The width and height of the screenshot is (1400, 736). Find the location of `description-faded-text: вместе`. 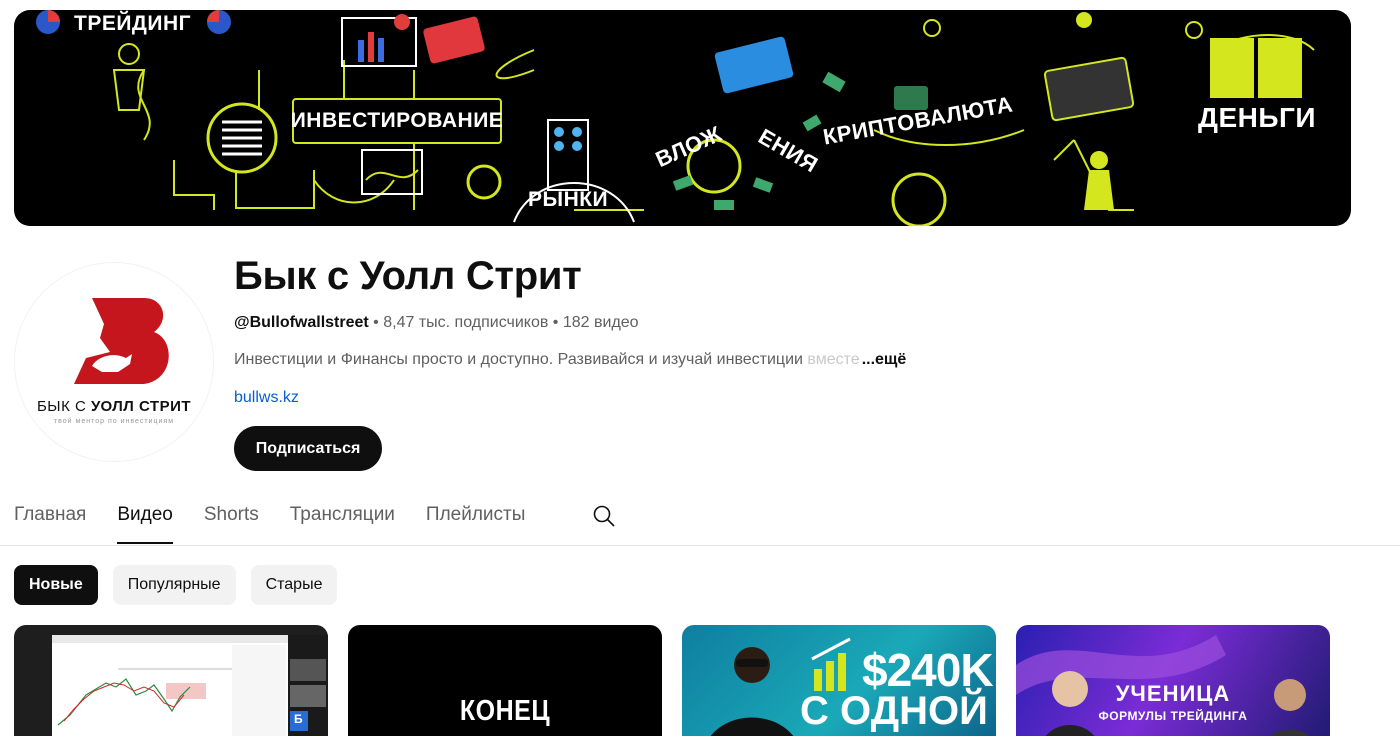

description-faded-text: вместе is located at coordinates (831, 359).